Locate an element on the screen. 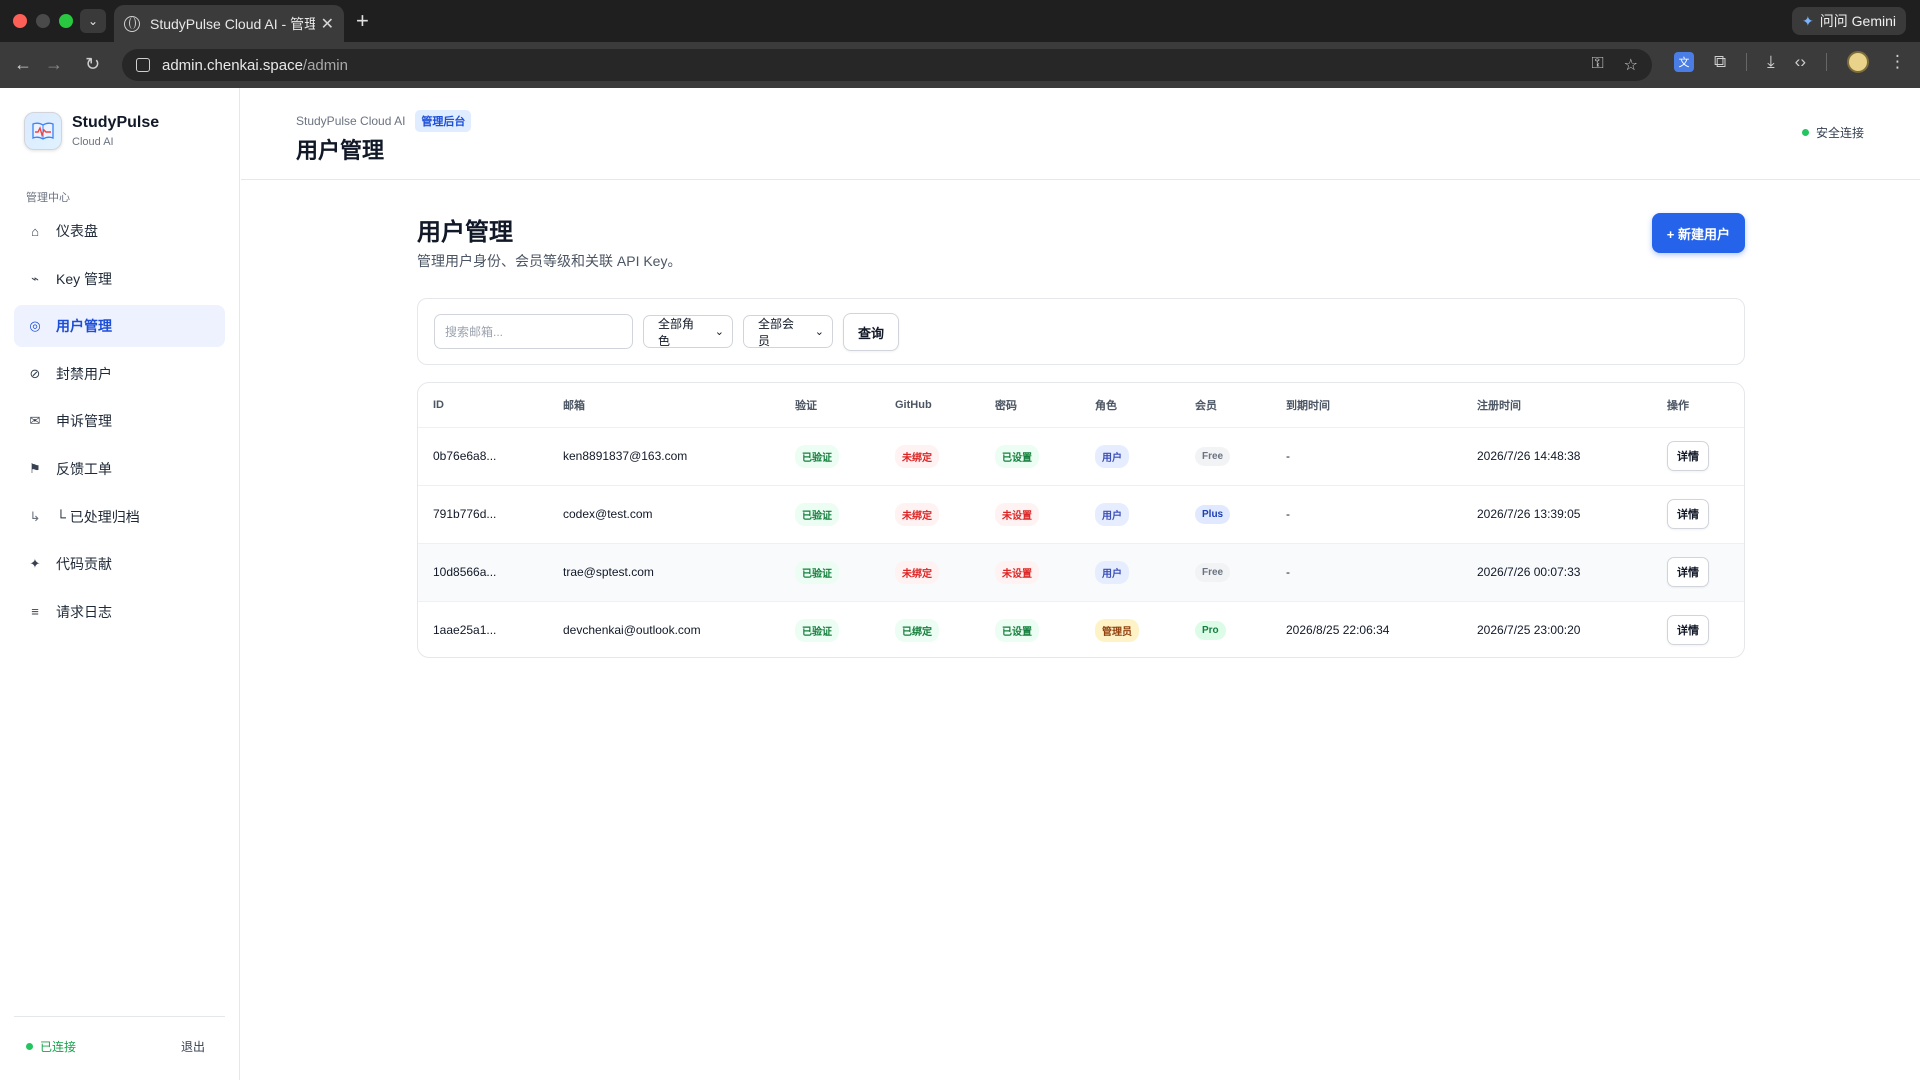  sidebar-item-3: ⊘ 封禁用户 is located at coordinates (119, 374).